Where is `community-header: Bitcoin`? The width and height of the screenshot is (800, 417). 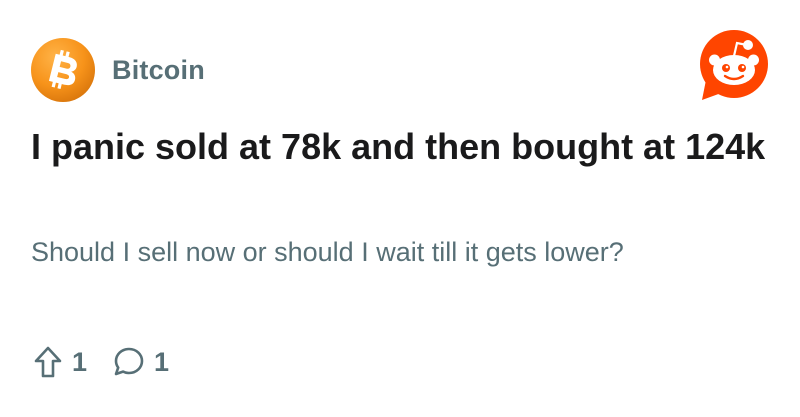 community-header: Bitcoin is located at coordinates (118, 70).